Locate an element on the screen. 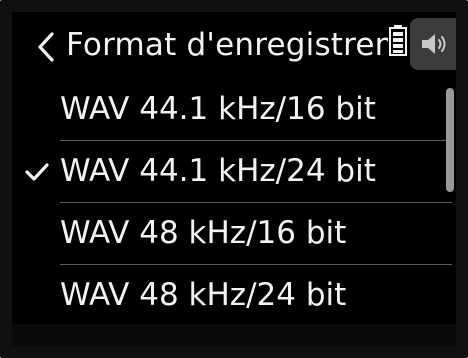  bottom-area is located at coordinates (234, 335).